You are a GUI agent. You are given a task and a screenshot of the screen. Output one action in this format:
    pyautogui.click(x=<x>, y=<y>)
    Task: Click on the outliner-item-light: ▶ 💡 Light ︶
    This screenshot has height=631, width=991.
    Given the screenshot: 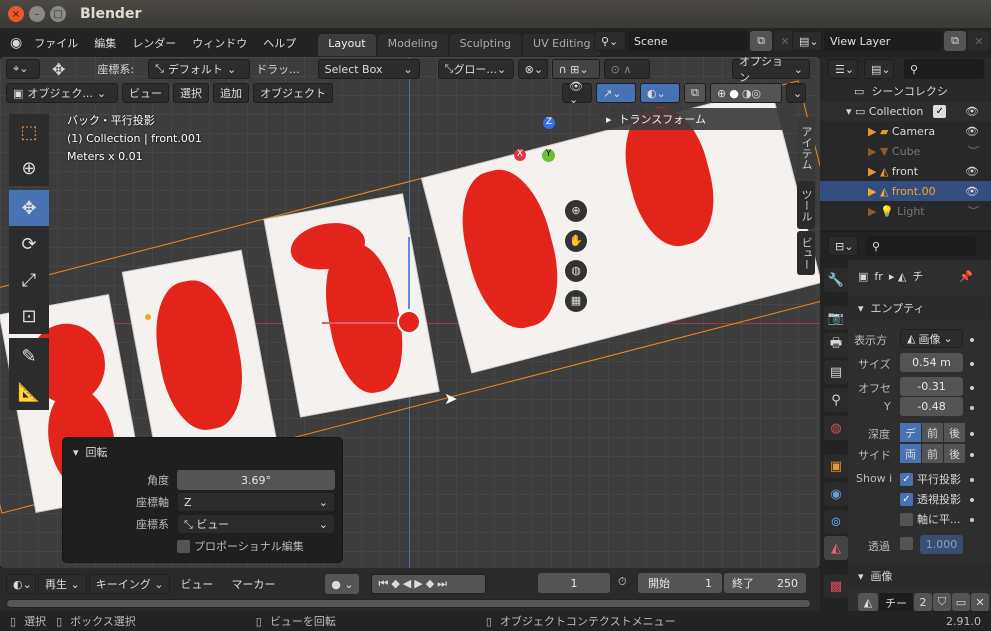 What is the action you would take?
    pyautogui.click(x=905, y=211)
    